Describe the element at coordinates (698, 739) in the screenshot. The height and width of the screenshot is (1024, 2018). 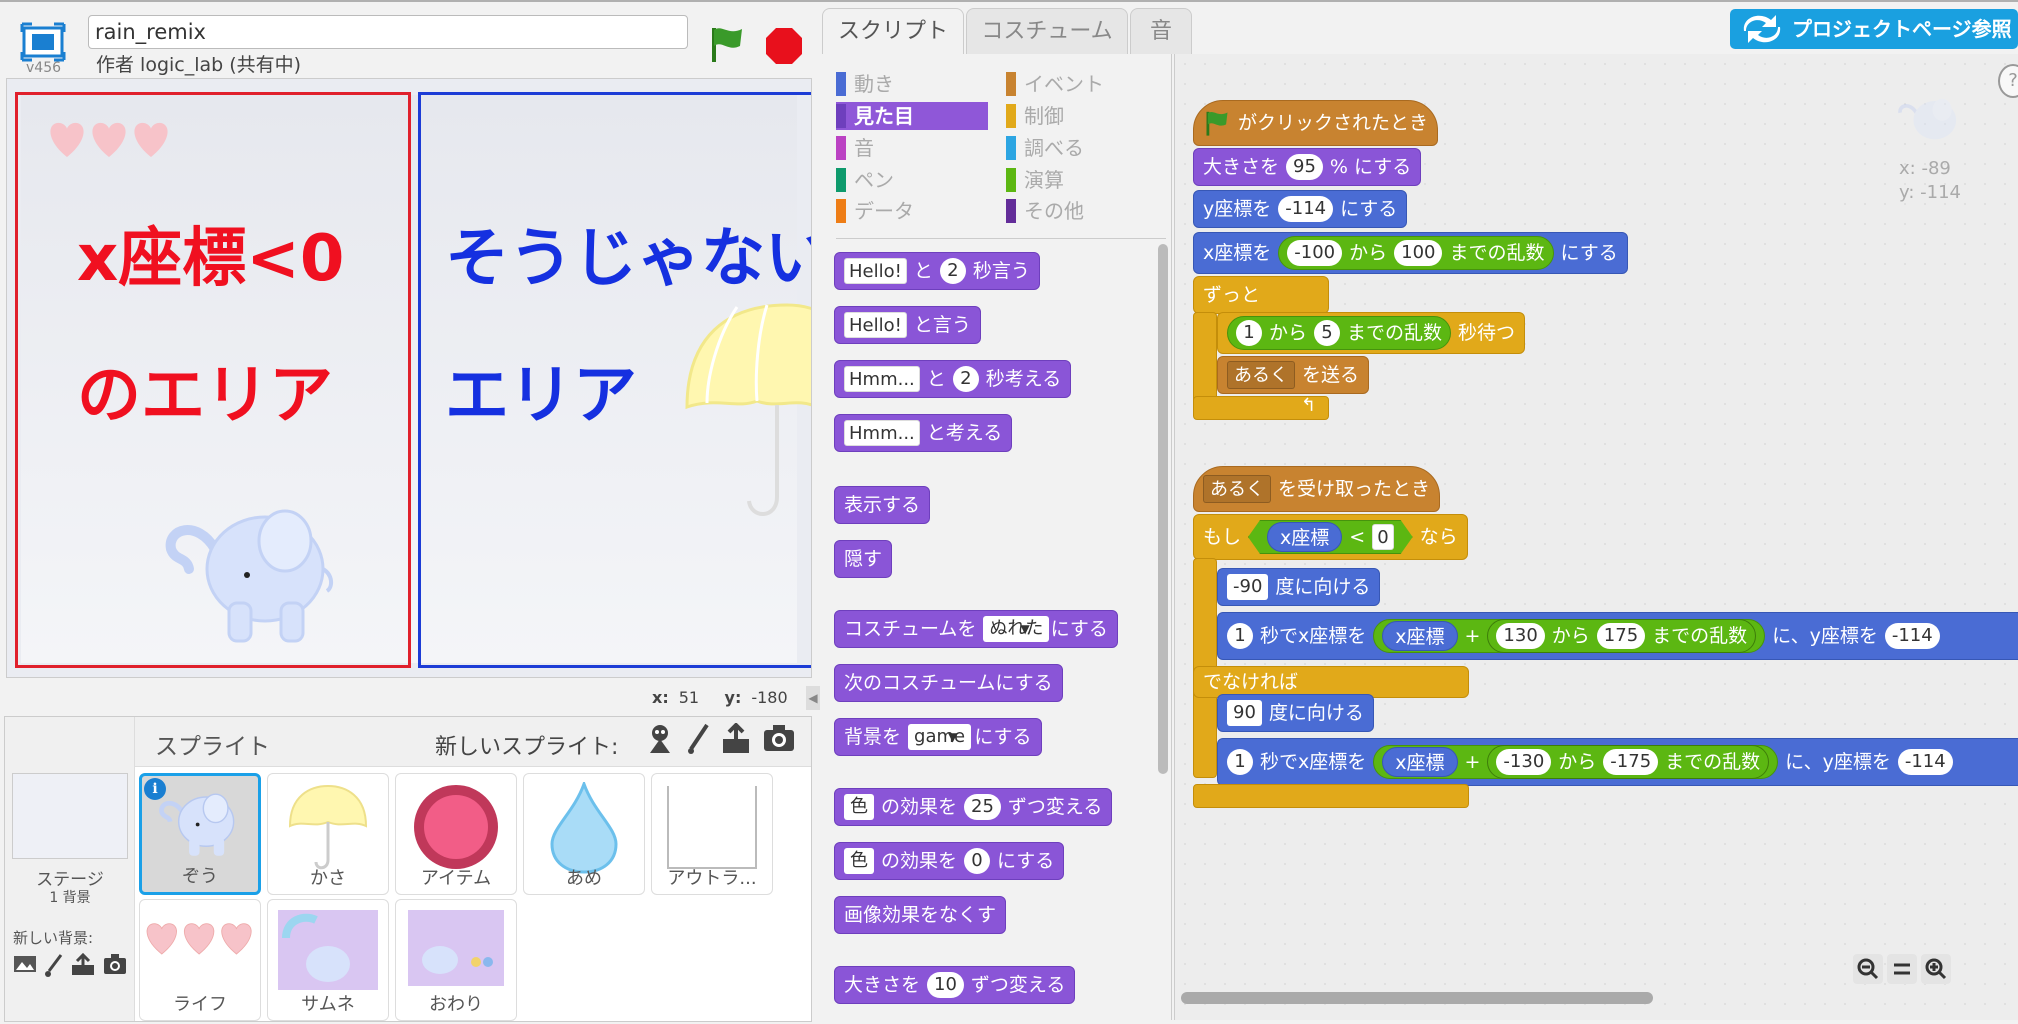
I see `paint-sprite-icon` at that location.